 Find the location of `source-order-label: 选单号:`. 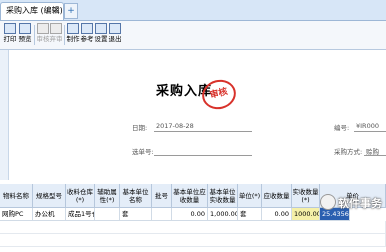

source-order-label: 选单号: is located at coordinates (143, 152).